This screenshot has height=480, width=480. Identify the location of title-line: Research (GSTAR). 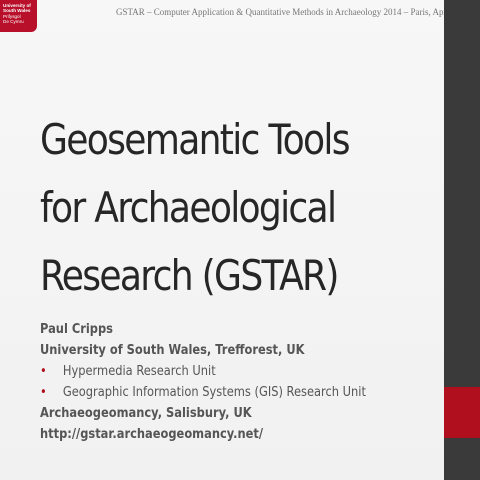
(190, 275).